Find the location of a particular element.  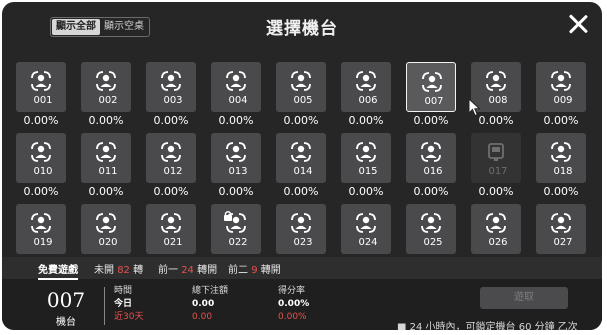

machine-tile: 020 is located at coordinates (106, 229).